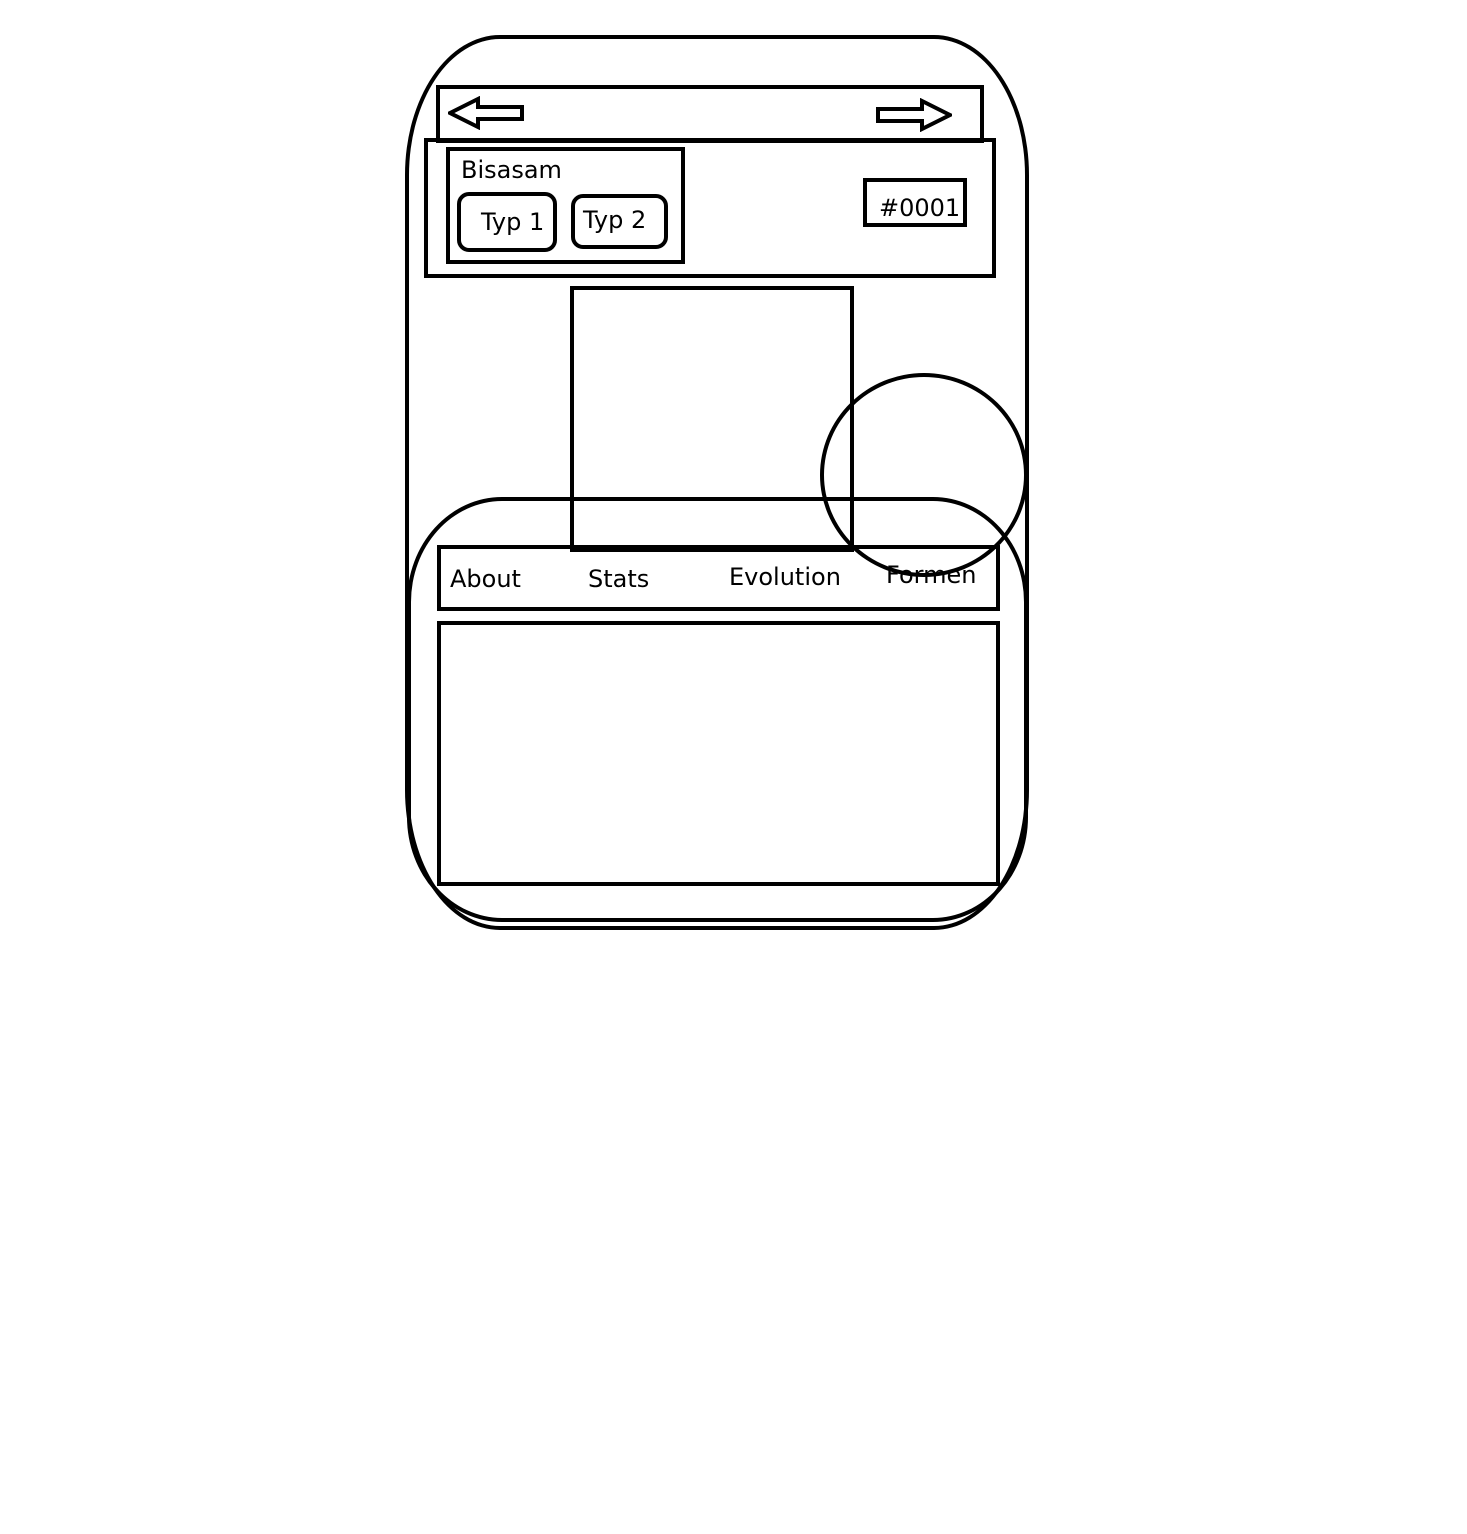 Image resolution: width=1467 pixels, height=1534 pixels. Describe the element at coordinates (785, 577) in the screenshot. I see `tab-evolution: Evolution` at that location.